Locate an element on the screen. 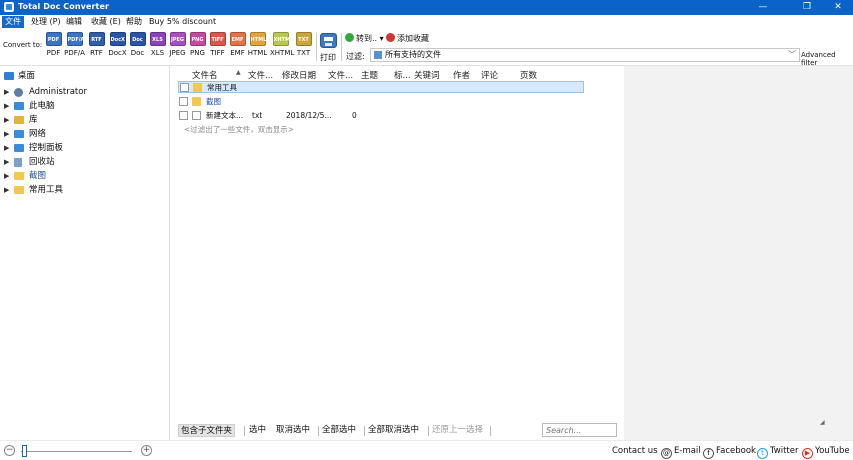 The width and height of the screenshot is (853, 460). menu-help: 帮助 is located at coordinates (134, 22).